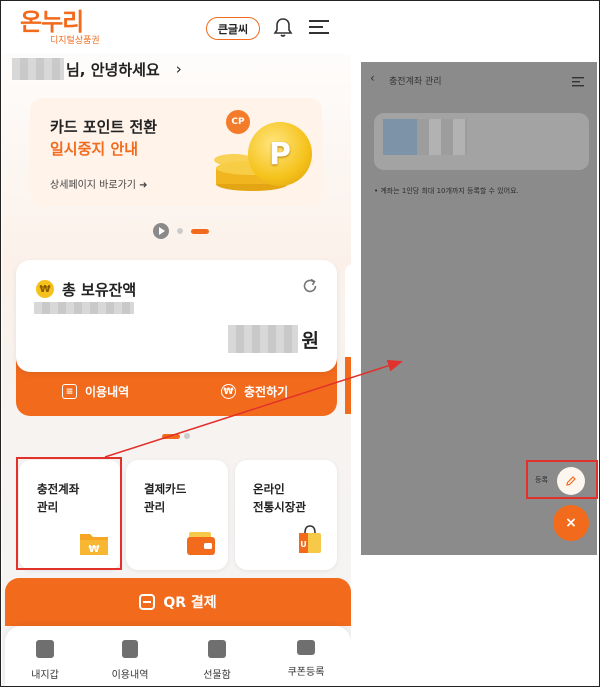  I want to click on svg-text: U, so click(303, 544).